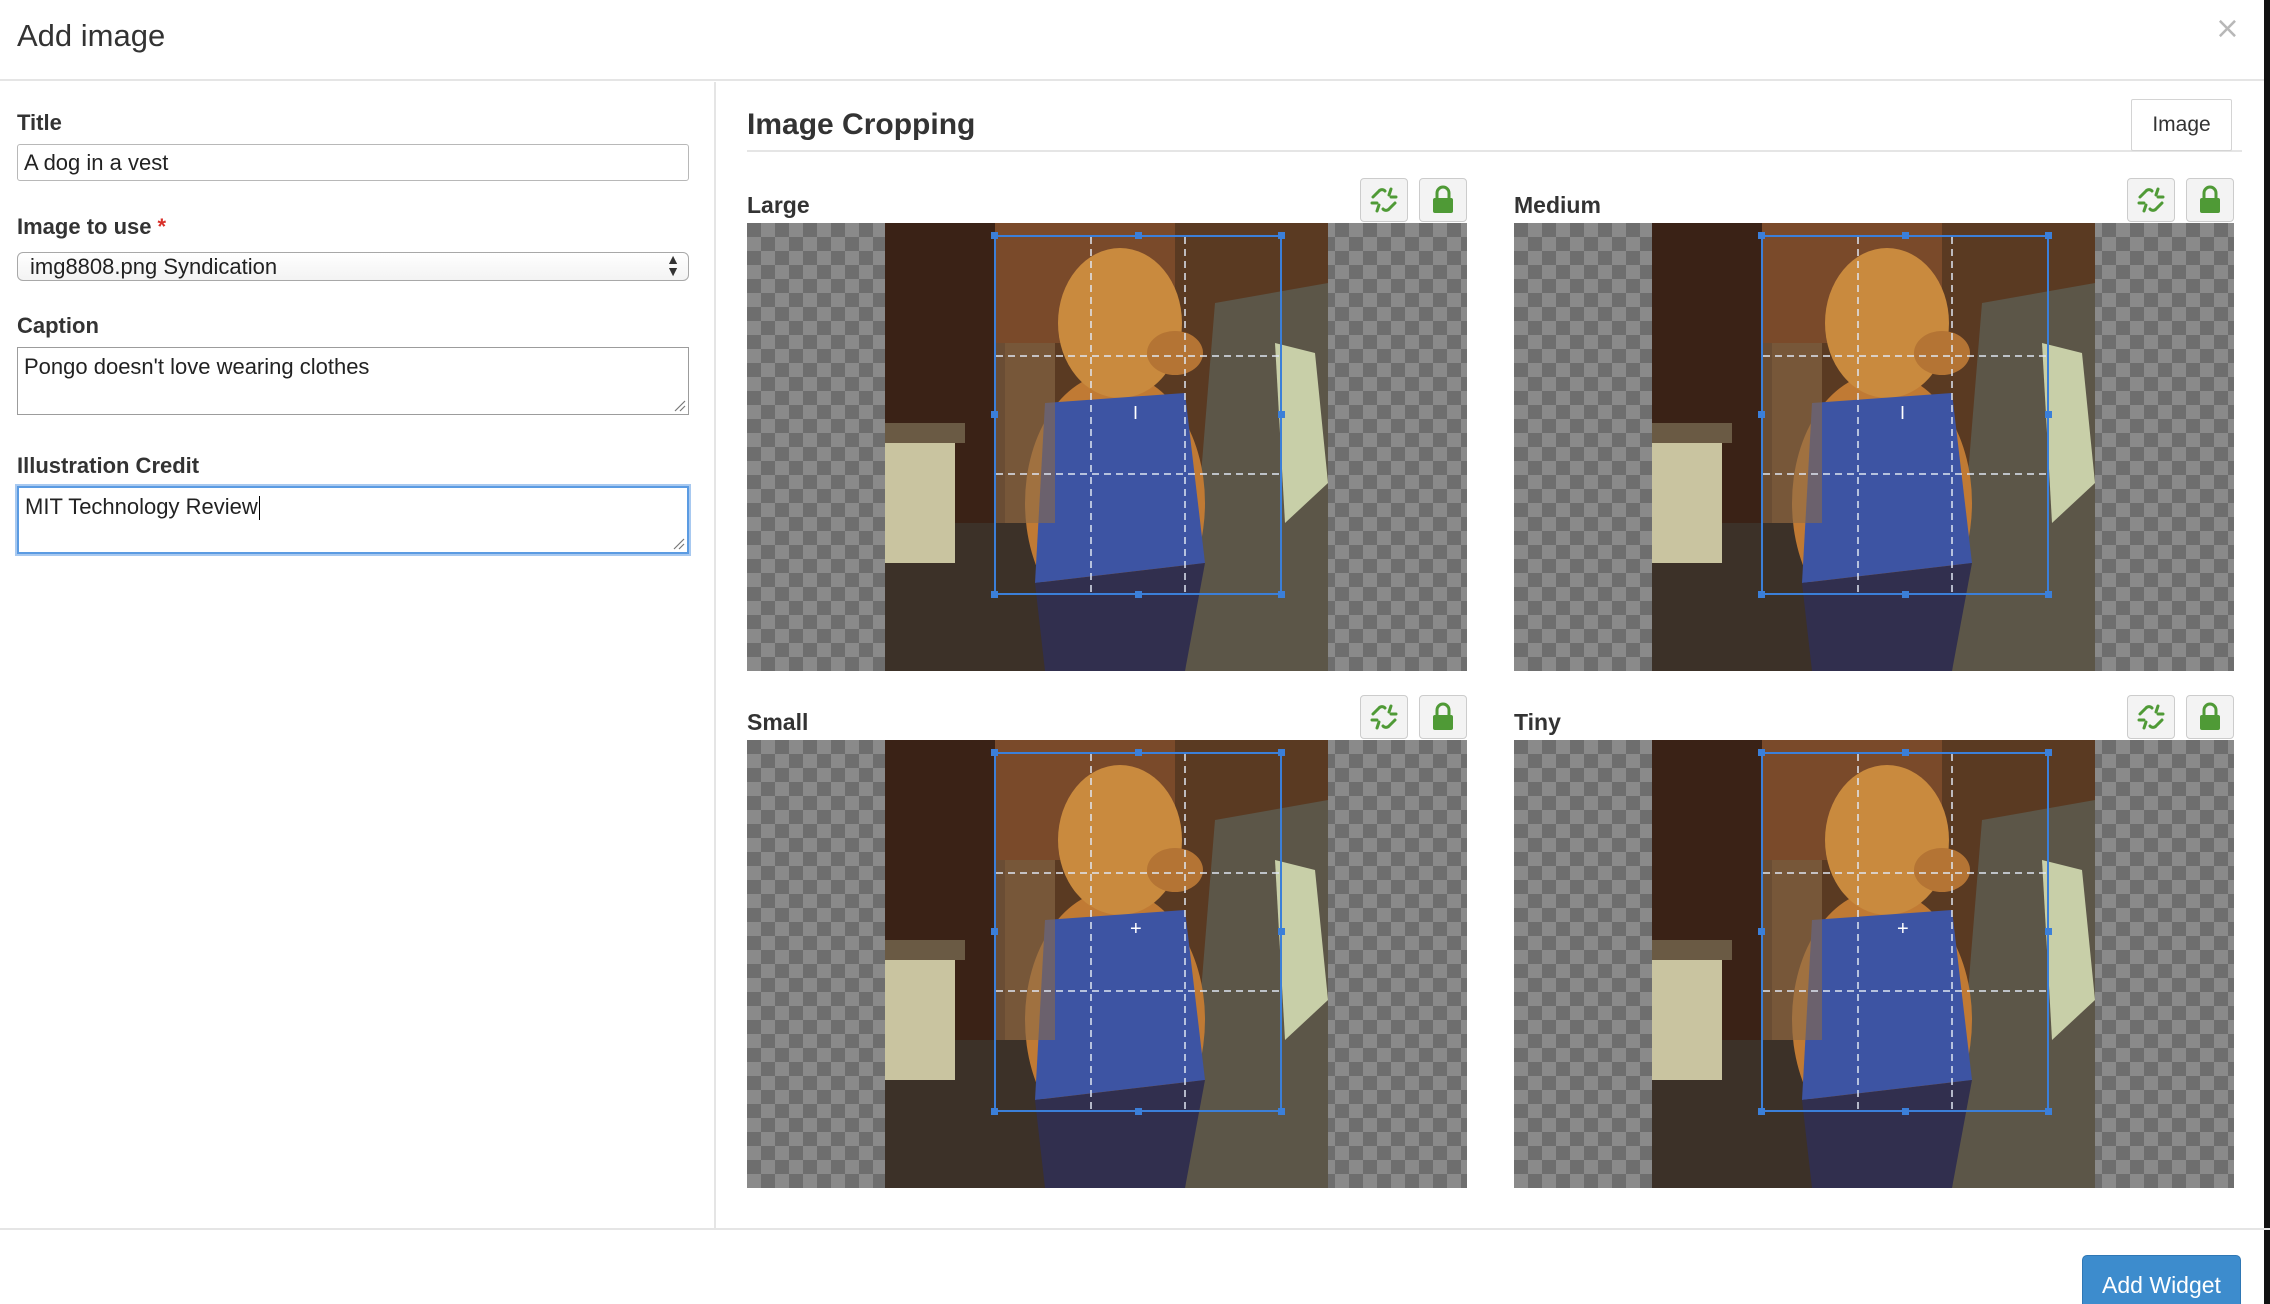 This screenshot has width=2270, height=1304. I want to click on add-widget-button: Add Widget, so click(2161, 1279).